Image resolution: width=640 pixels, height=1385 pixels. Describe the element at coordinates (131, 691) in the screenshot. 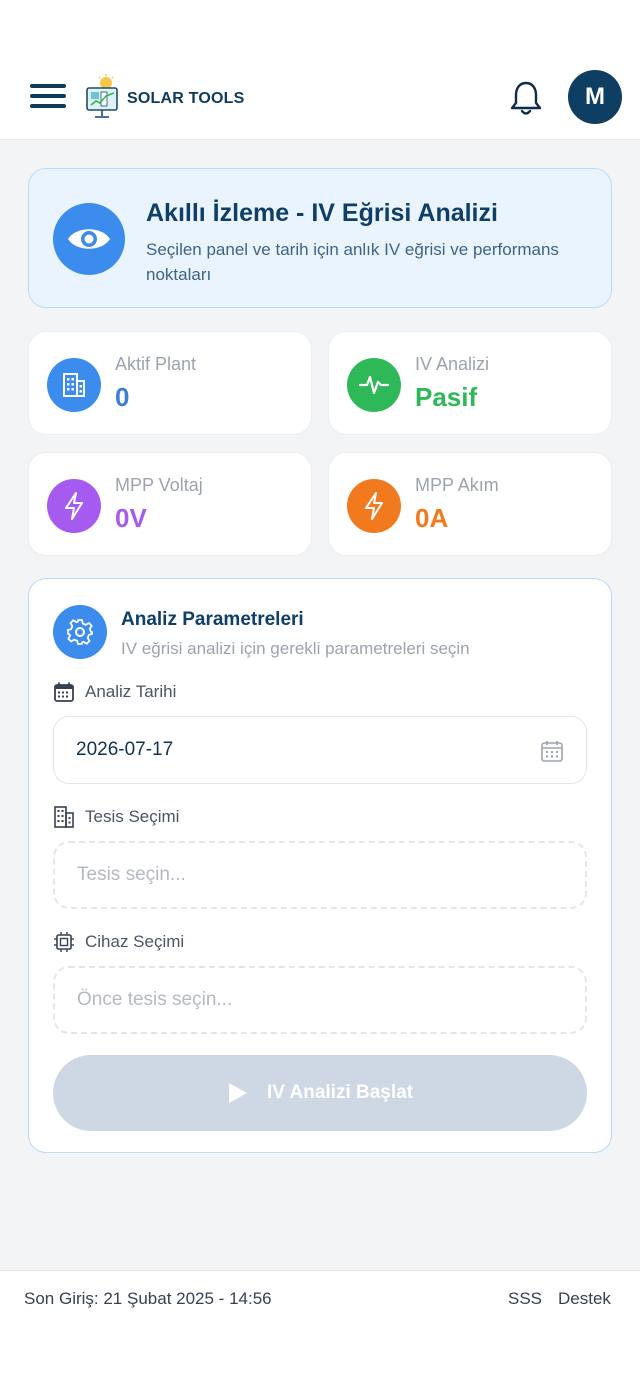

I see `date-label-text: Analiz Tarihi` at that location.